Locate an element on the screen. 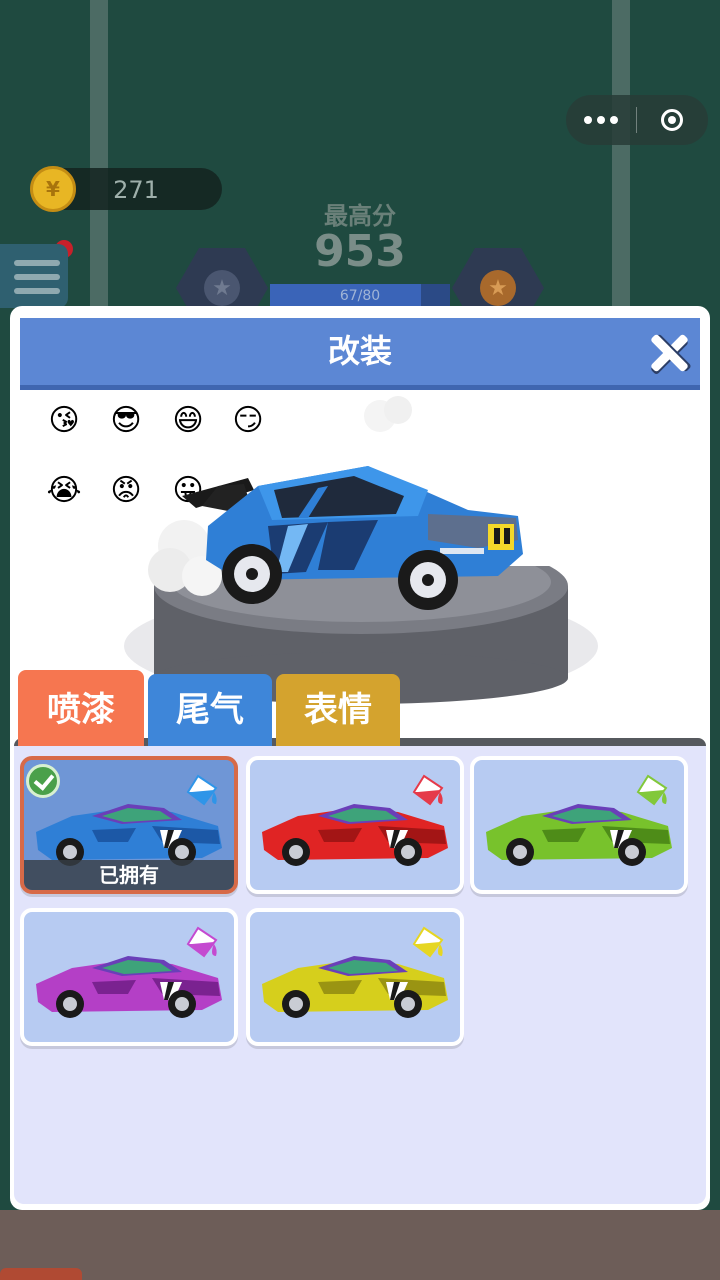 The width and height of the screenshot is (720, 1280). close-icon is located at coordinates (669, 353).